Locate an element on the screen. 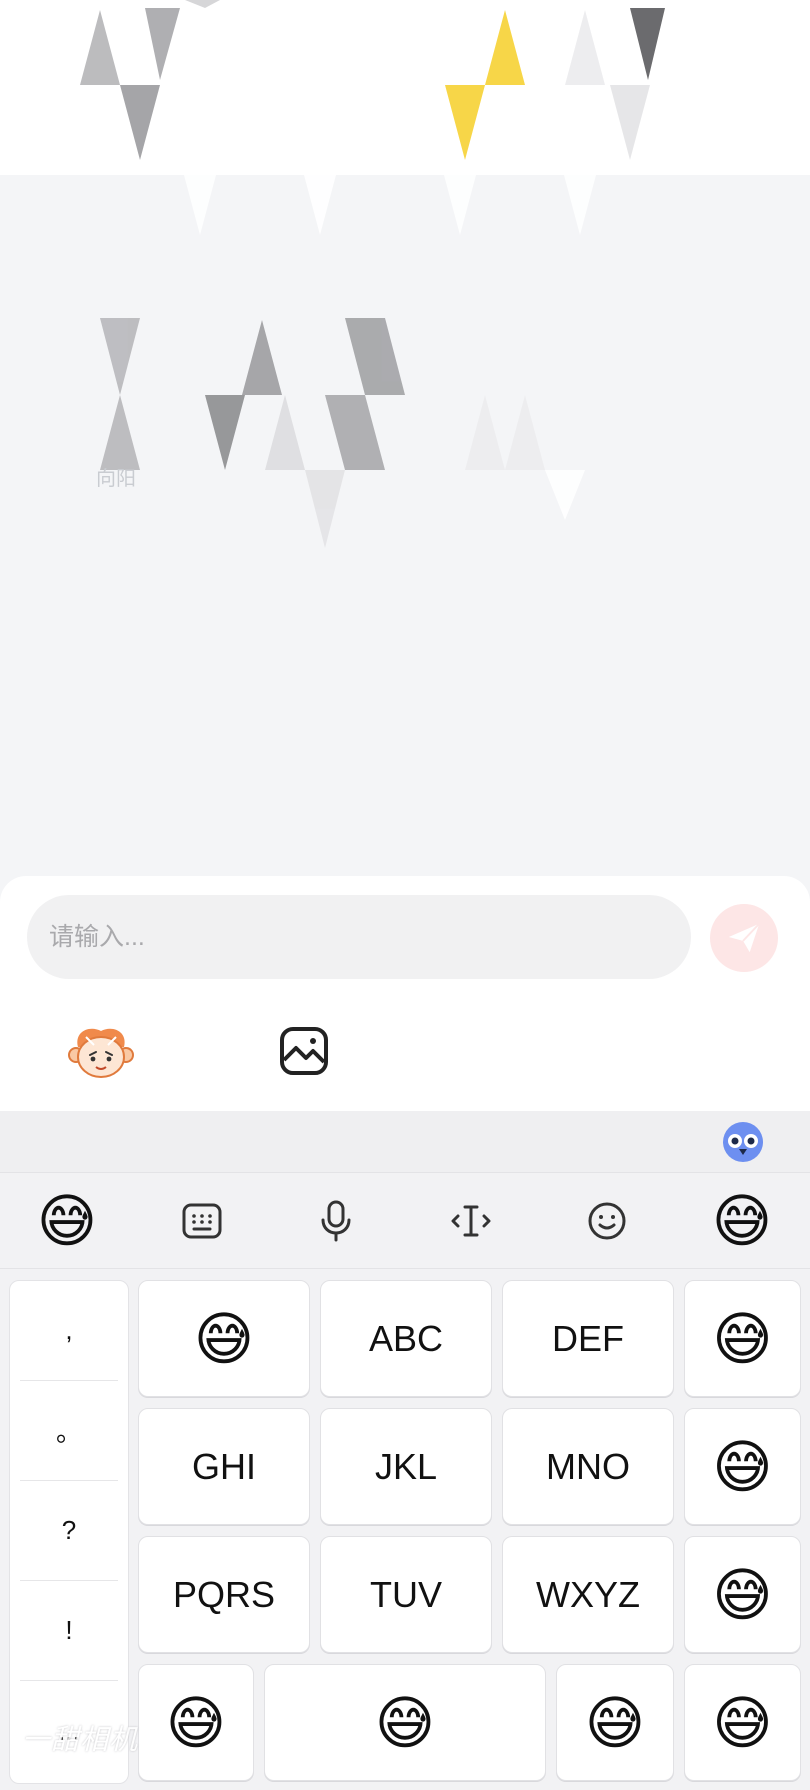 This screenshot has width=810, height=1790. key-abc: ABC is located at coordinates (406, 1338).